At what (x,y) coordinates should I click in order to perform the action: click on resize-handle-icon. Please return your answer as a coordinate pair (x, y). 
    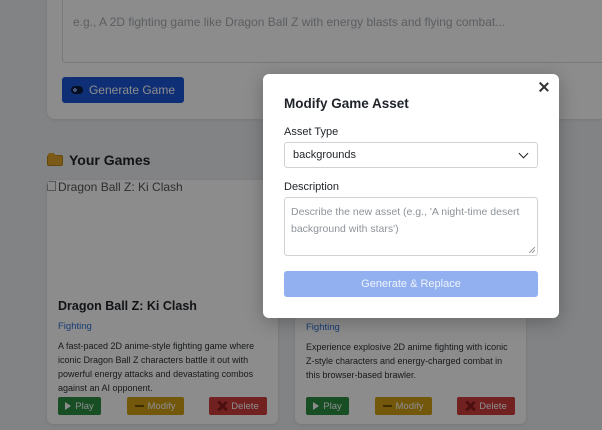
    Looking at the image, I should click on (532, 250).